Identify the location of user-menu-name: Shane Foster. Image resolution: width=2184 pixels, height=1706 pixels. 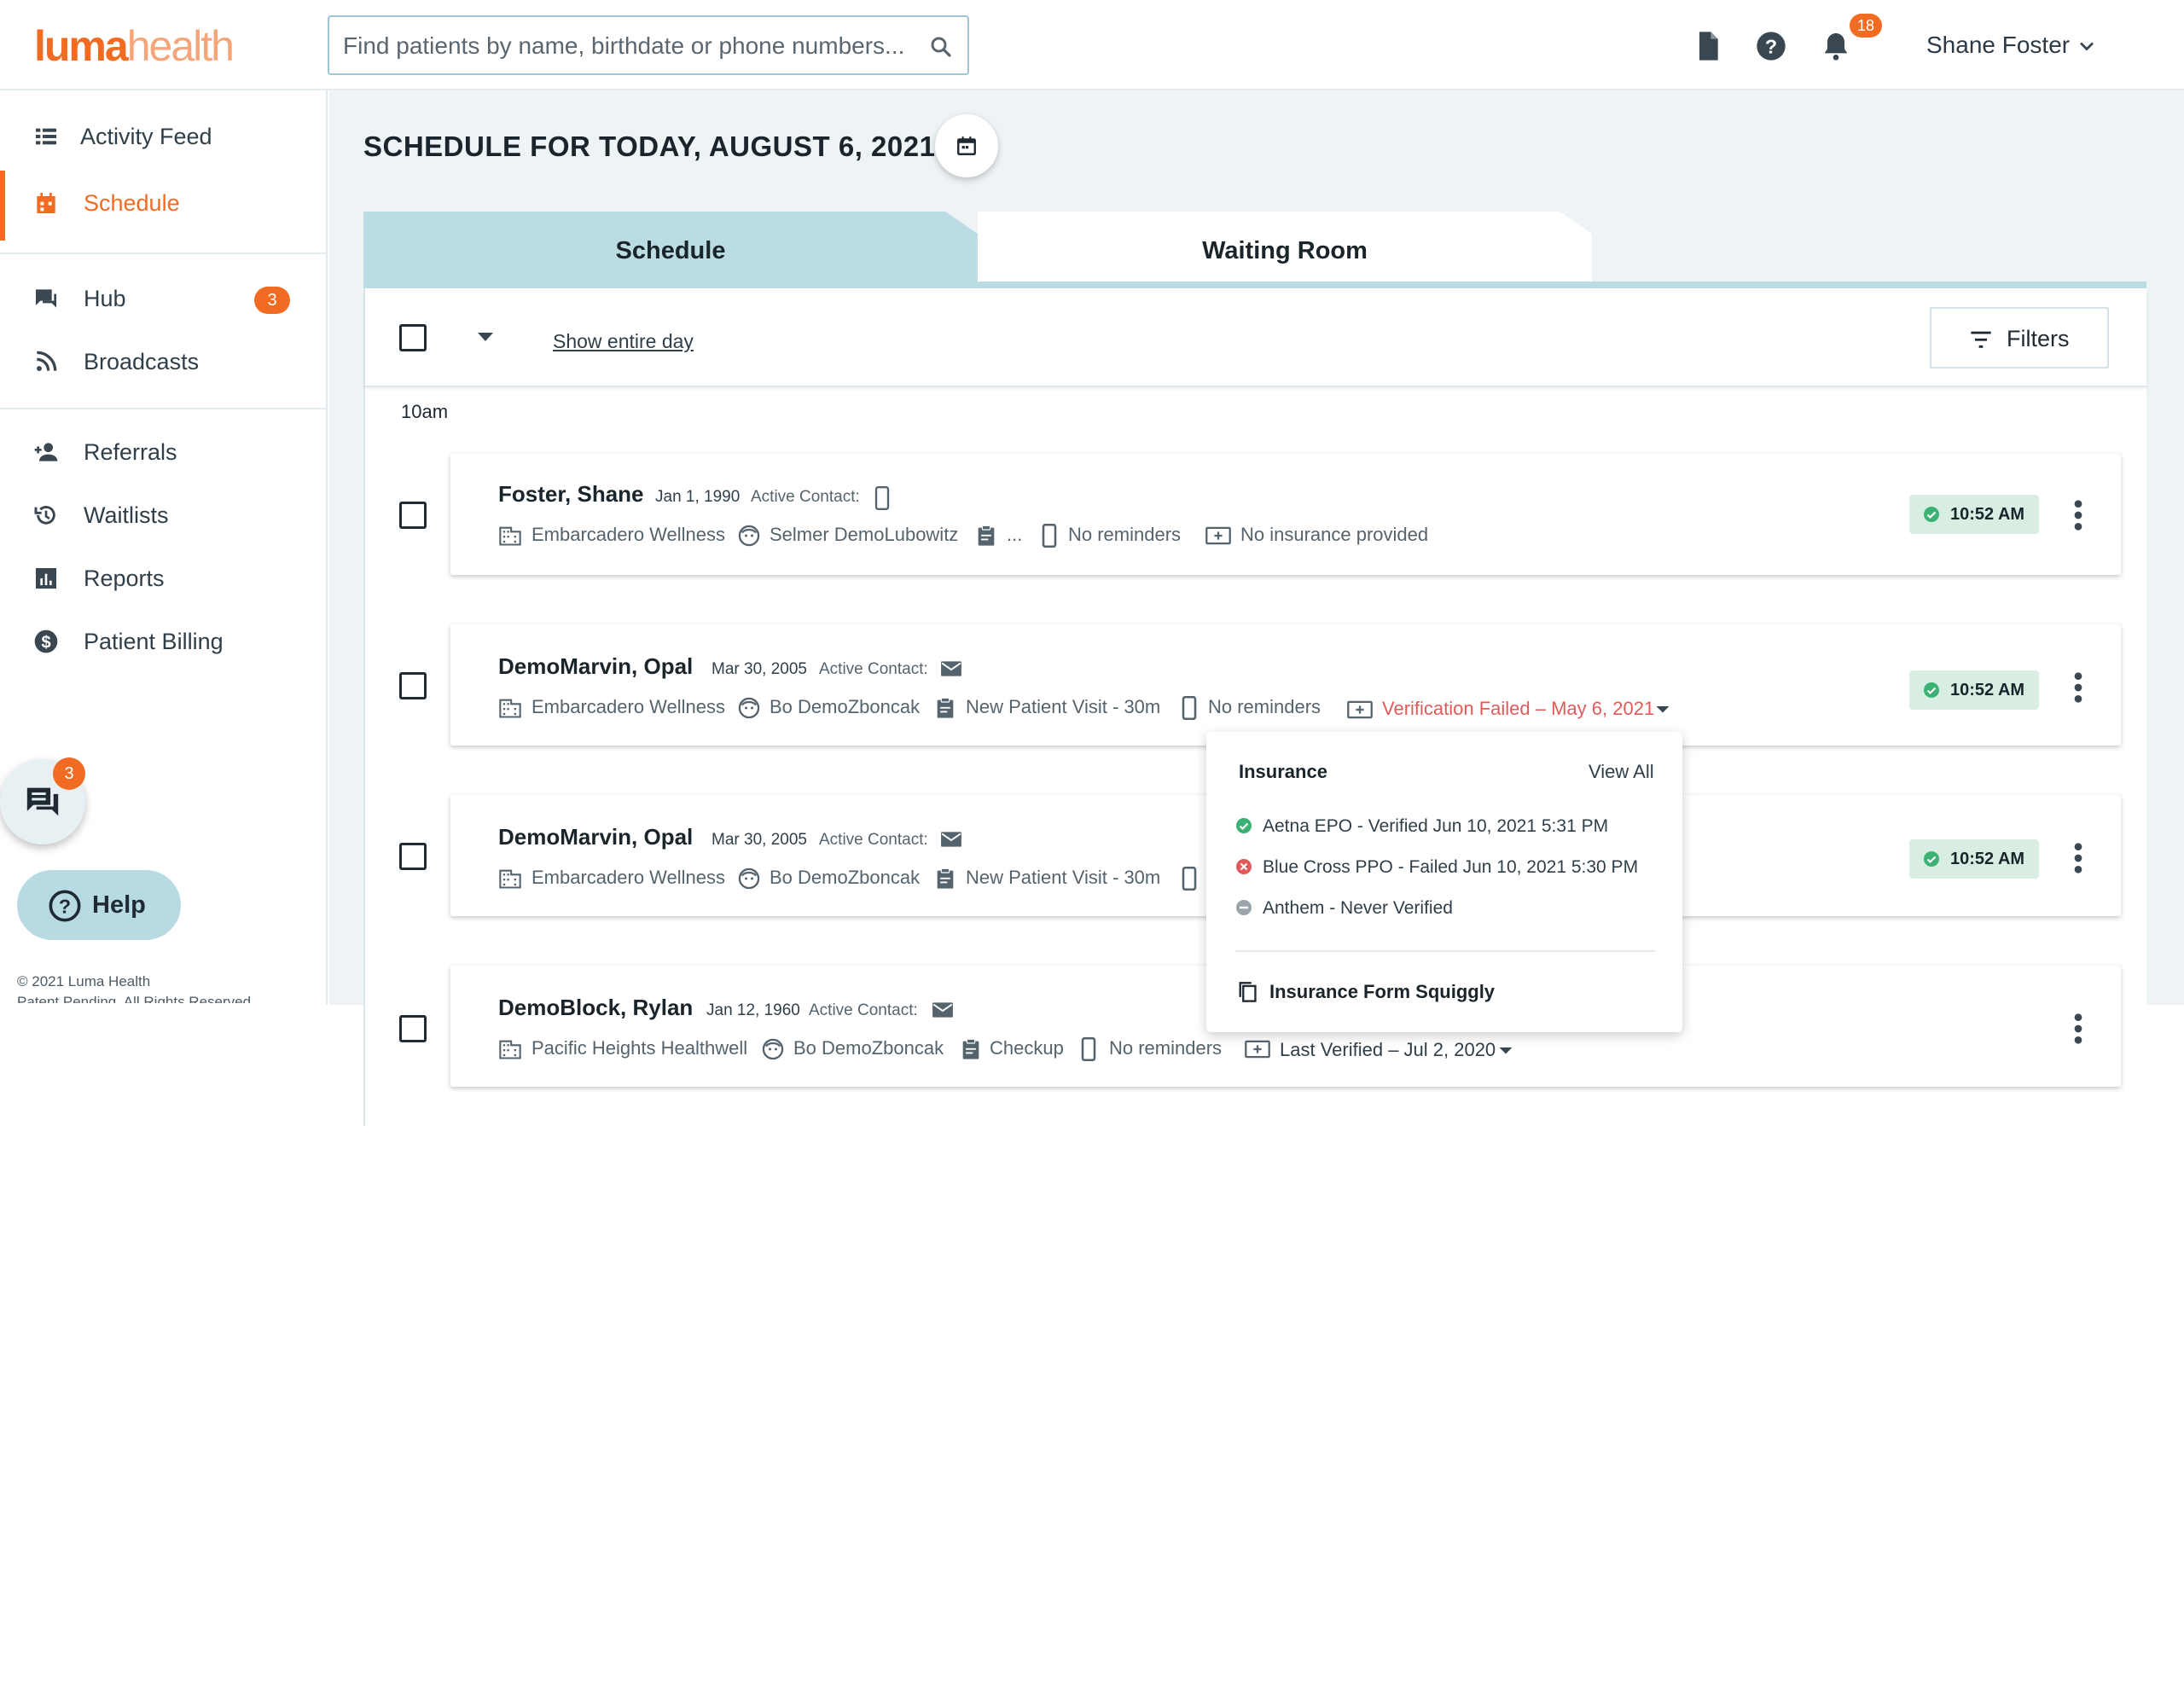
(1998, 45).